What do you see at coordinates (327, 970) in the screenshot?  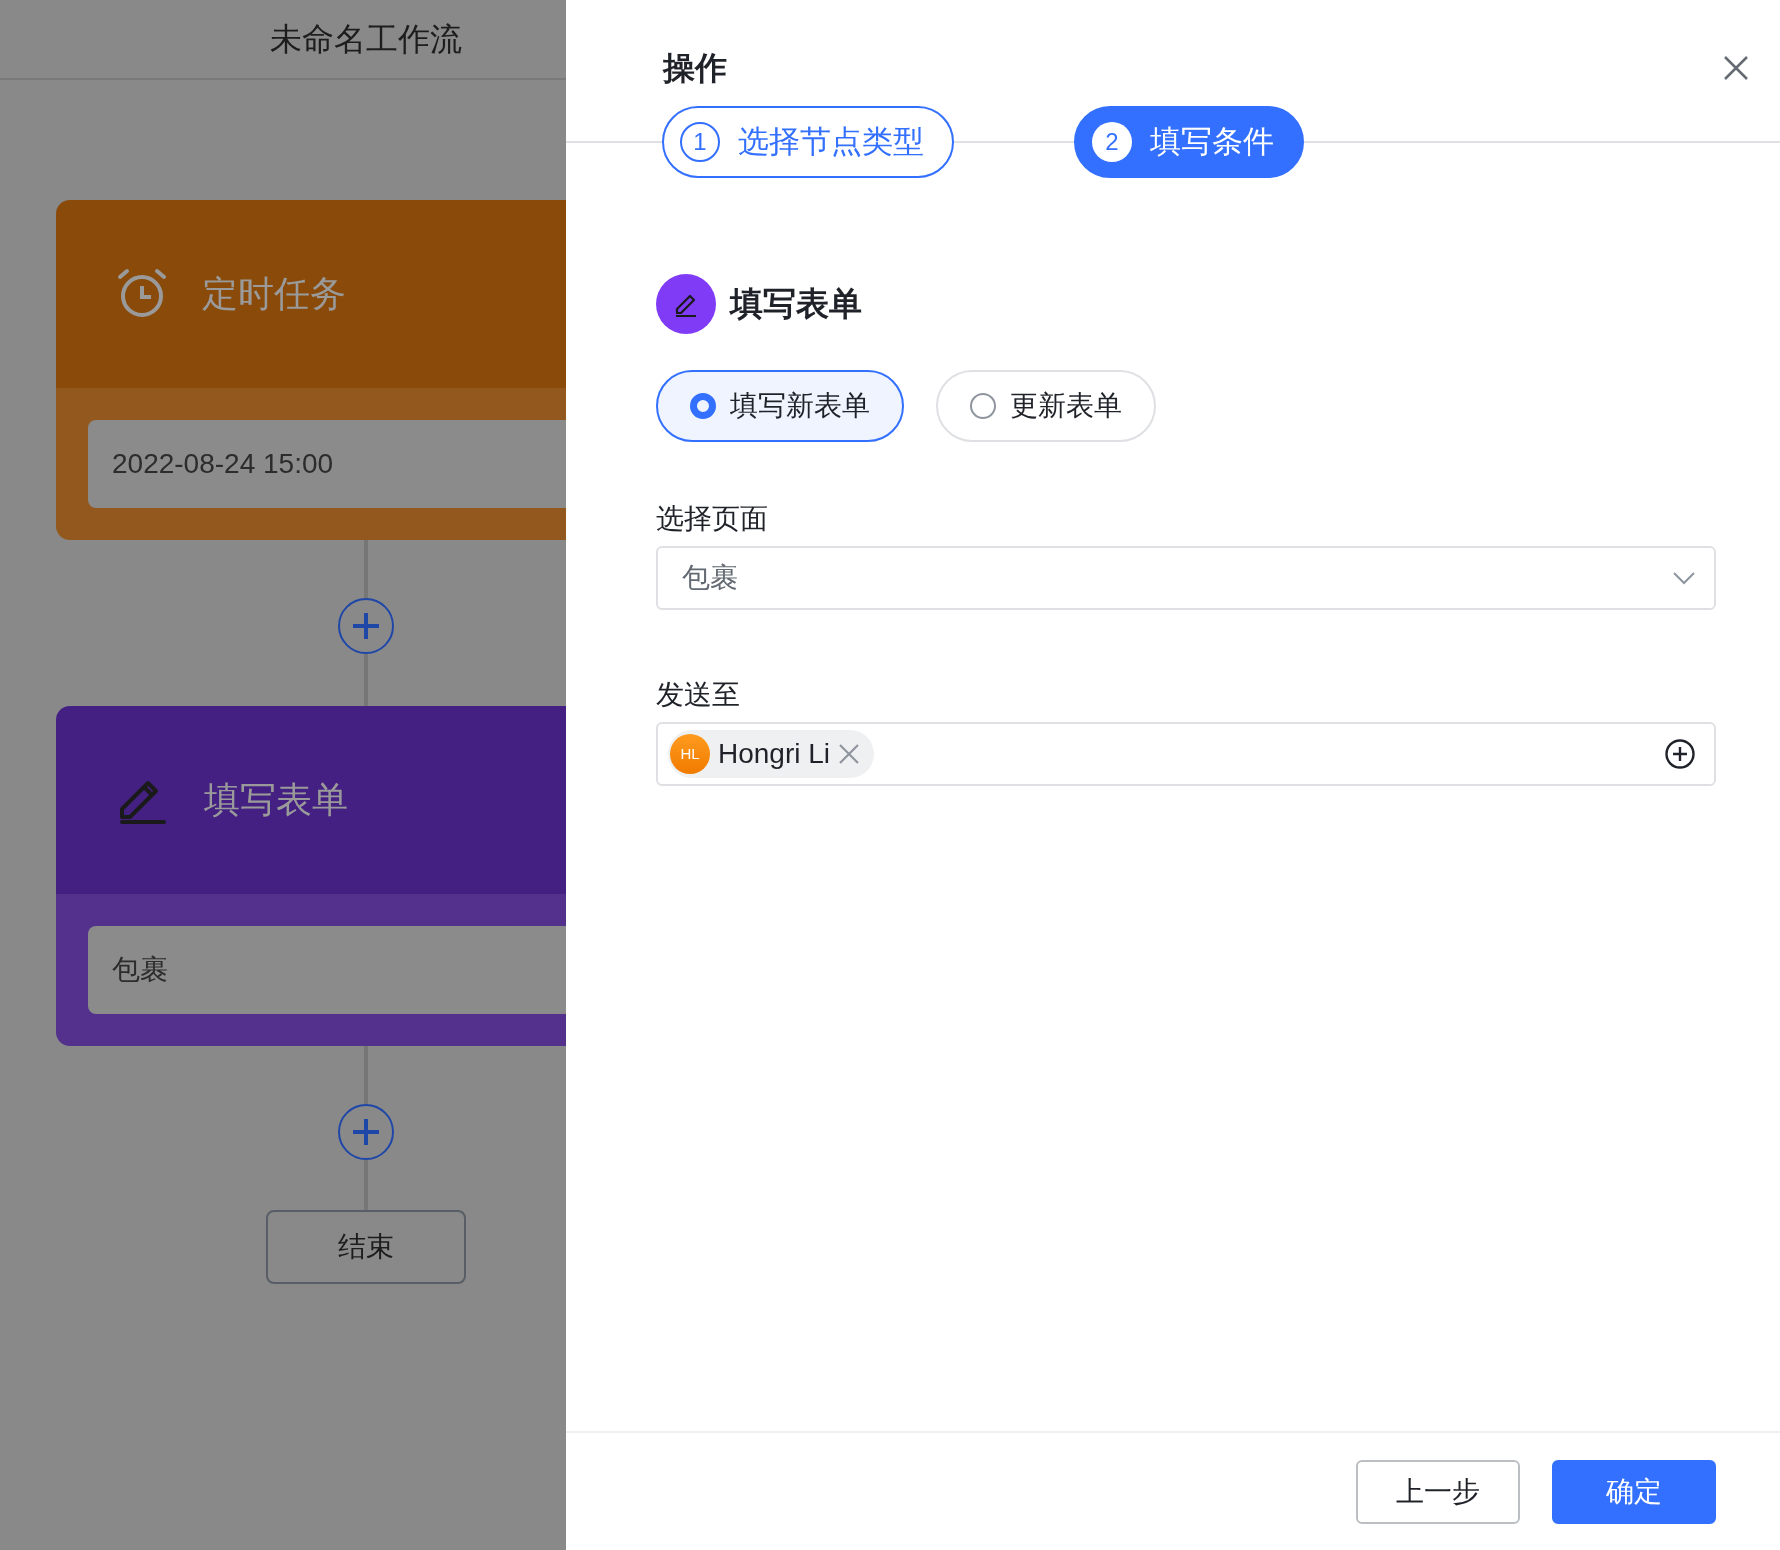 I see `node-value: 包裹` at bounding box center [327, 970].